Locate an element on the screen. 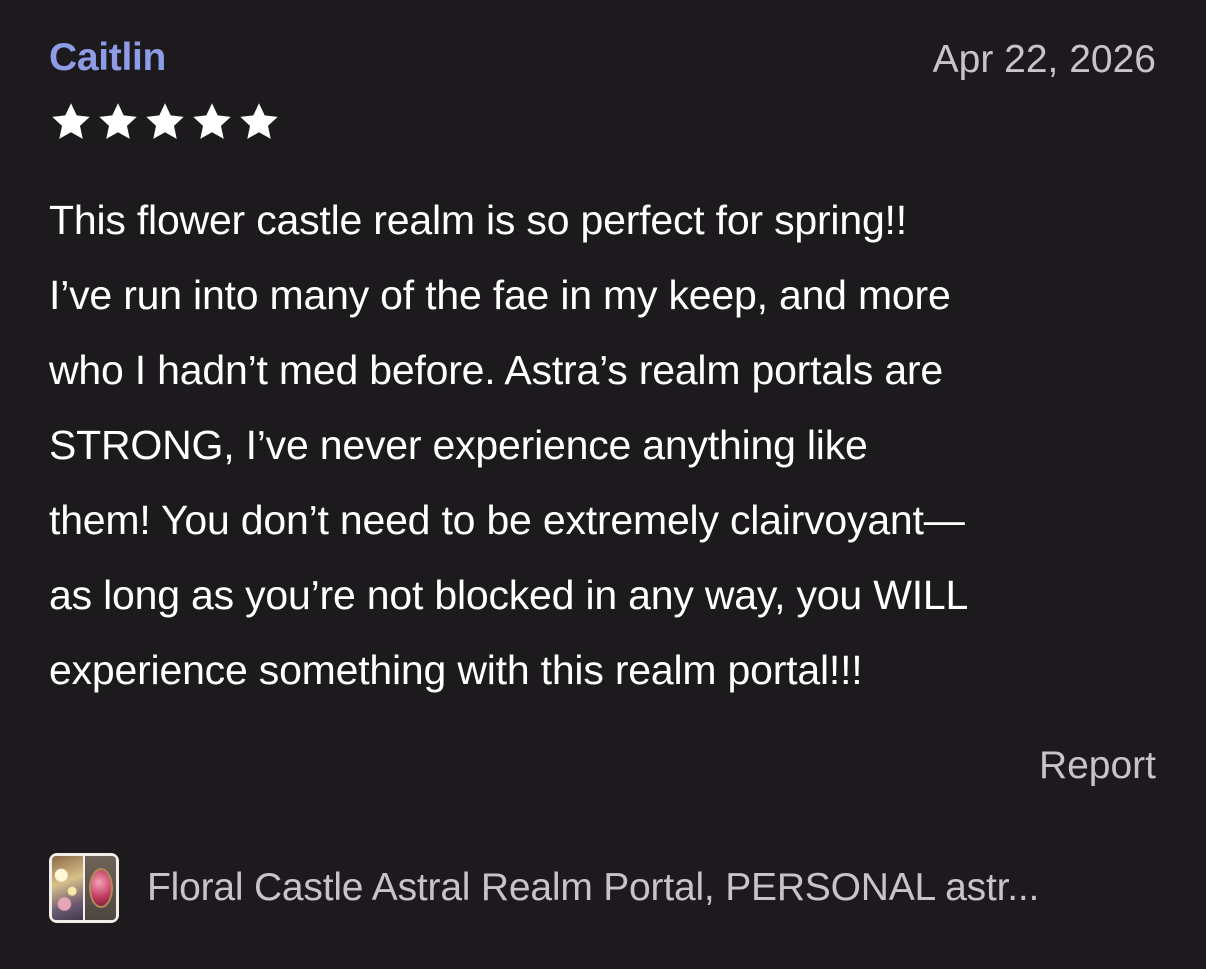  pendant-image is located at coordinates (100, 888).